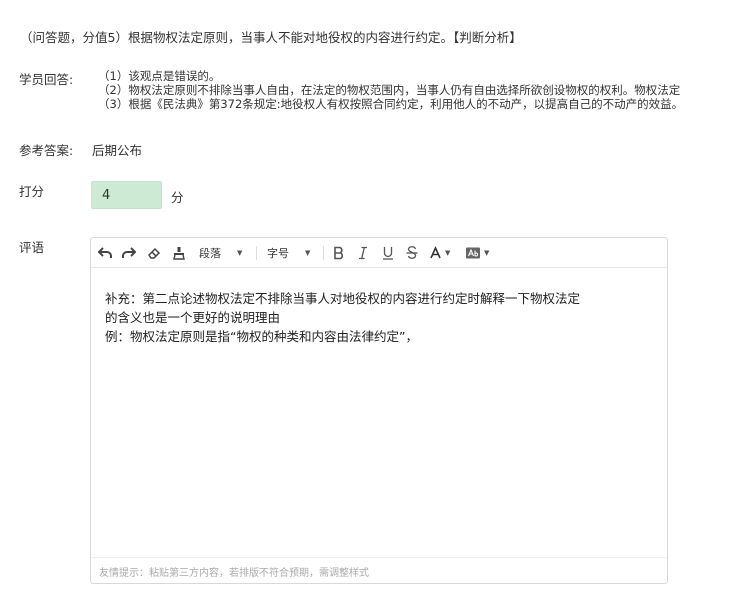  Describe the element at coordinates (210, 253) in the screenshot. I see `paragraph-select-label: 段落` at that location.